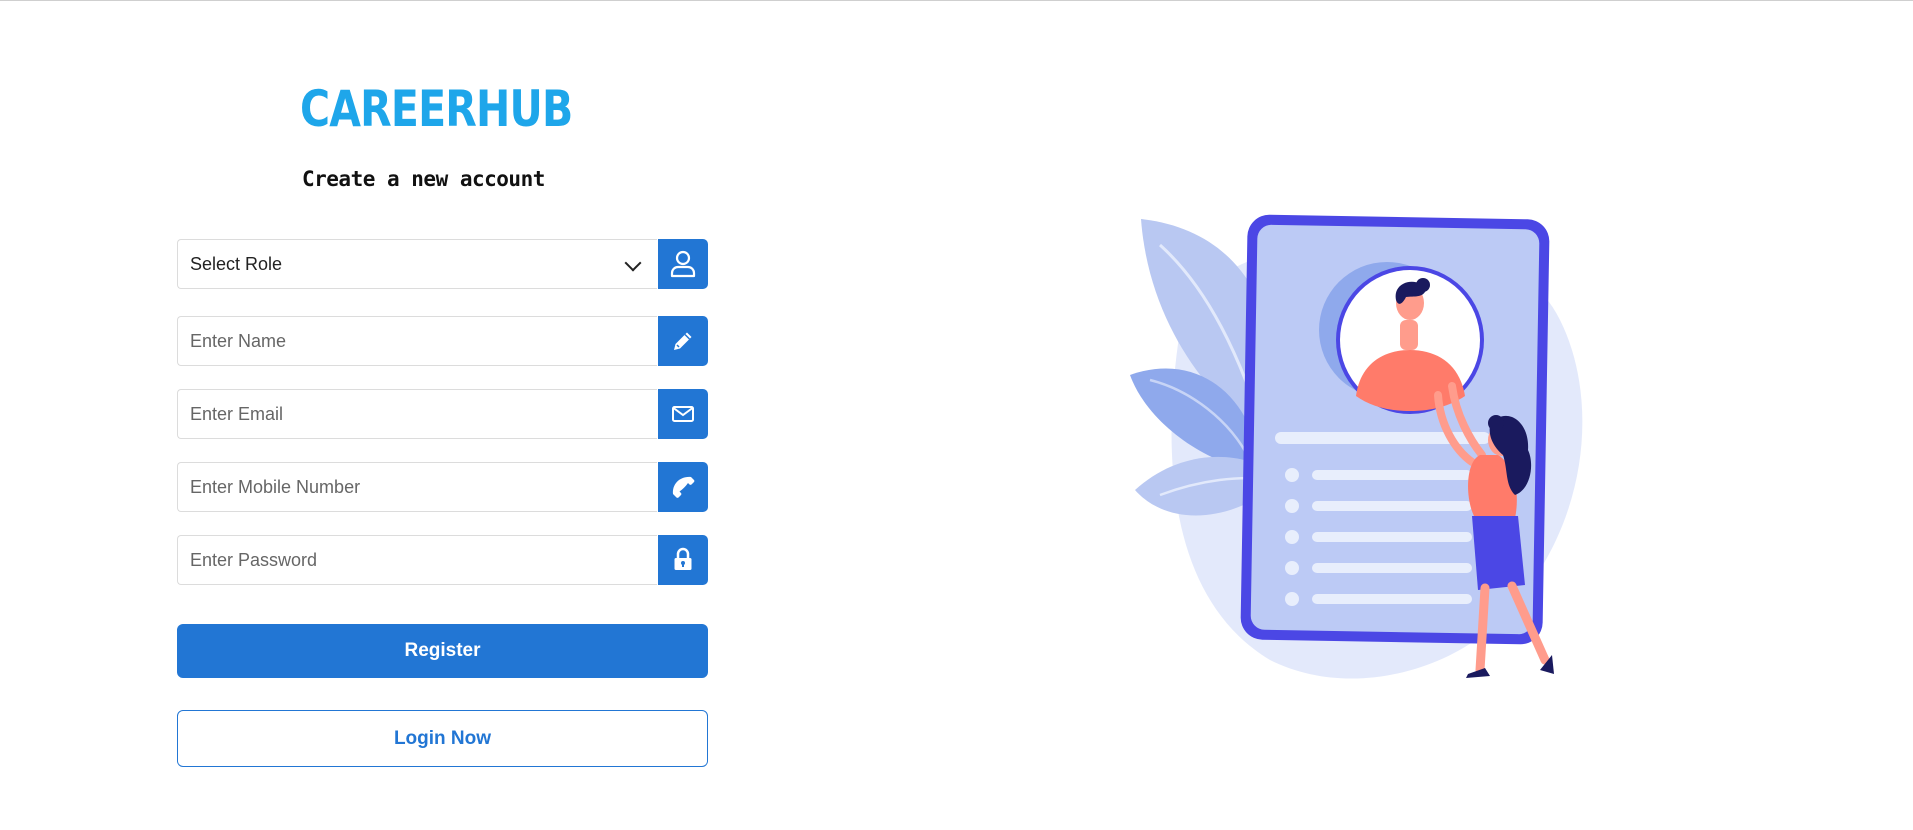  What do you see at coordinates (417, 414) in the screenshot?
I see `email-input: Enter Email` at bounding box center [417, 414].